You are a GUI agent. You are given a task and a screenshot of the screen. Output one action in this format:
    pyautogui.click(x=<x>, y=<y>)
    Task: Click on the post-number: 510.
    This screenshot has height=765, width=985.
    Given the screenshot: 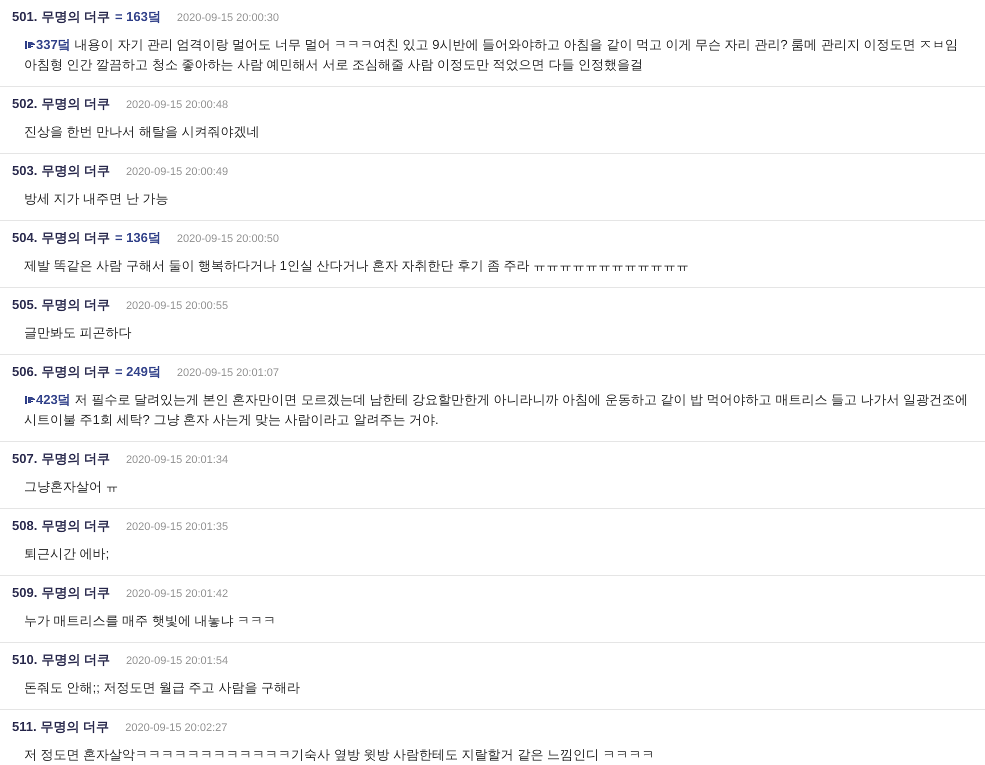 What is the action you would take?
    pyautogui.click(x=25, y=660)
    